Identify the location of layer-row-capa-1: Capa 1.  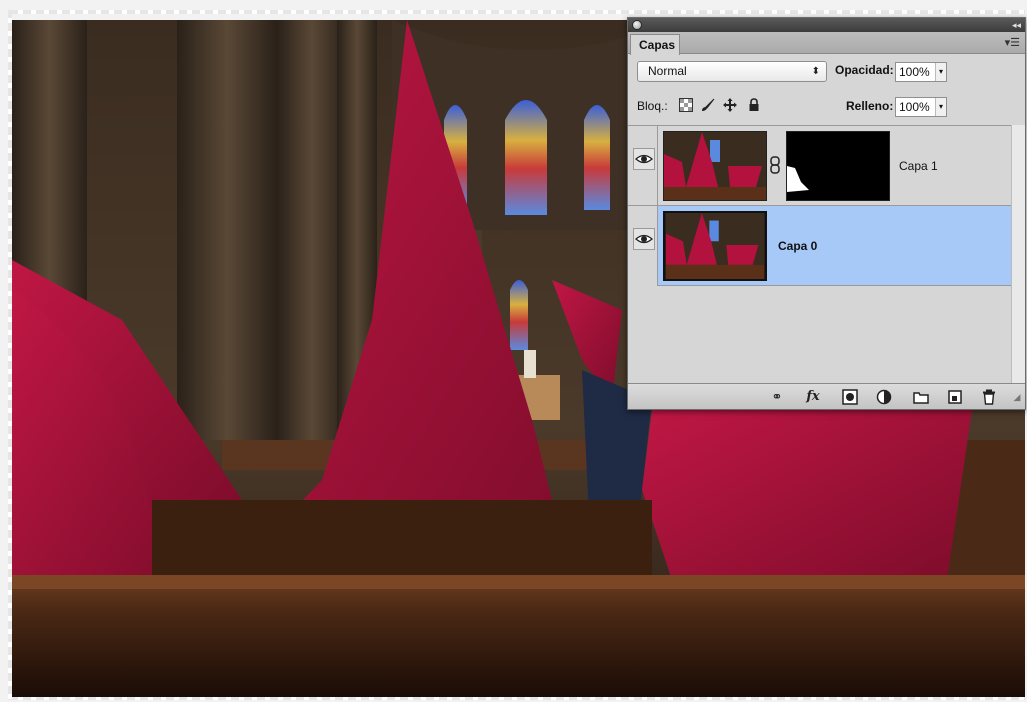
(826, 166).